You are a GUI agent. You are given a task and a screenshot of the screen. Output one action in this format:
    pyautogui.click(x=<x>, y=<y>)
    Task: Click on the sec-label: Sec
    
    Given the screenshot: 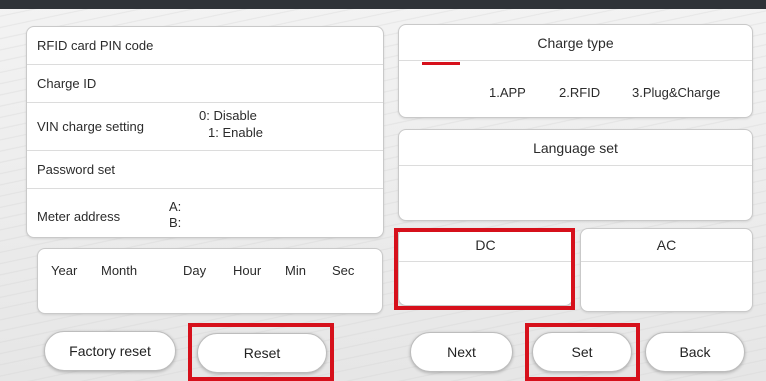 What is the action you would take?
    pyautogui.click(x=343, y=270)
    